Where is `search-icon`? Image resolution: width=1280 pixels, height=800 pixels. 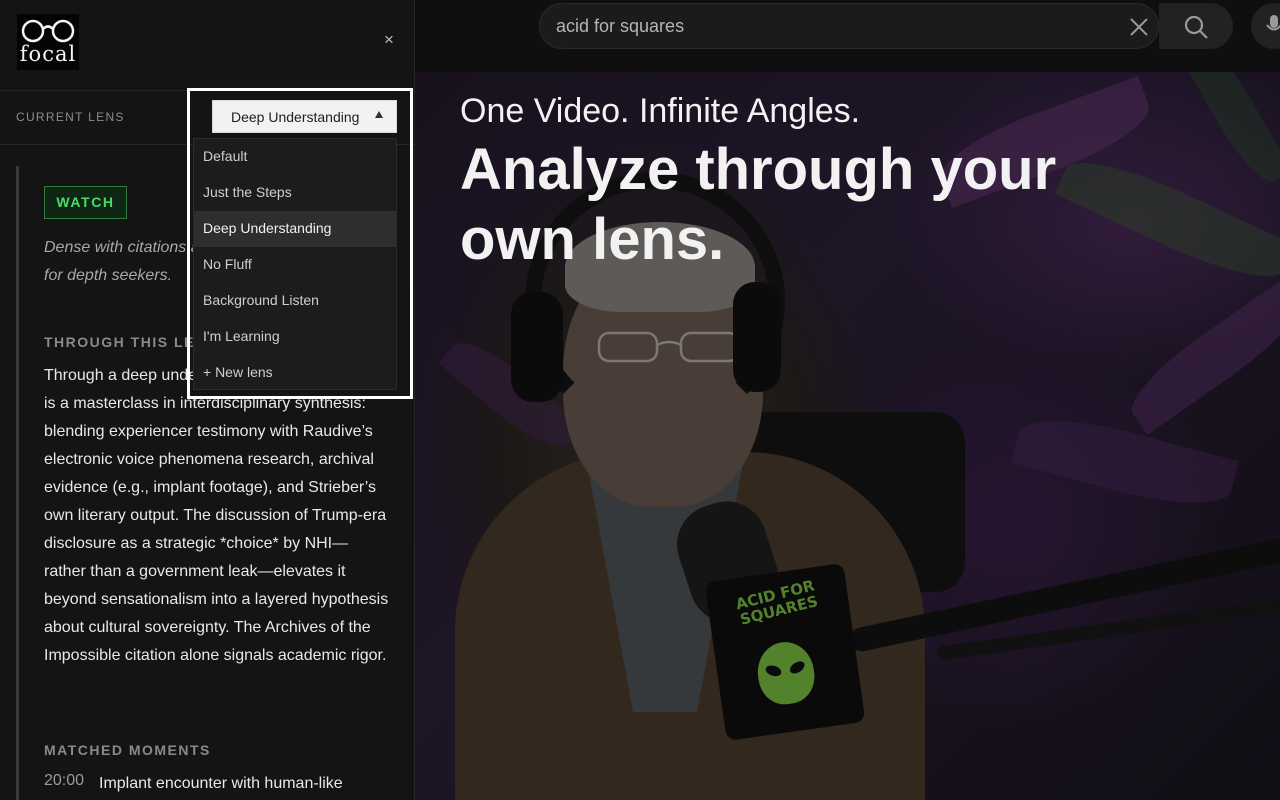
search-icon is located at coordinates (1196, 27).